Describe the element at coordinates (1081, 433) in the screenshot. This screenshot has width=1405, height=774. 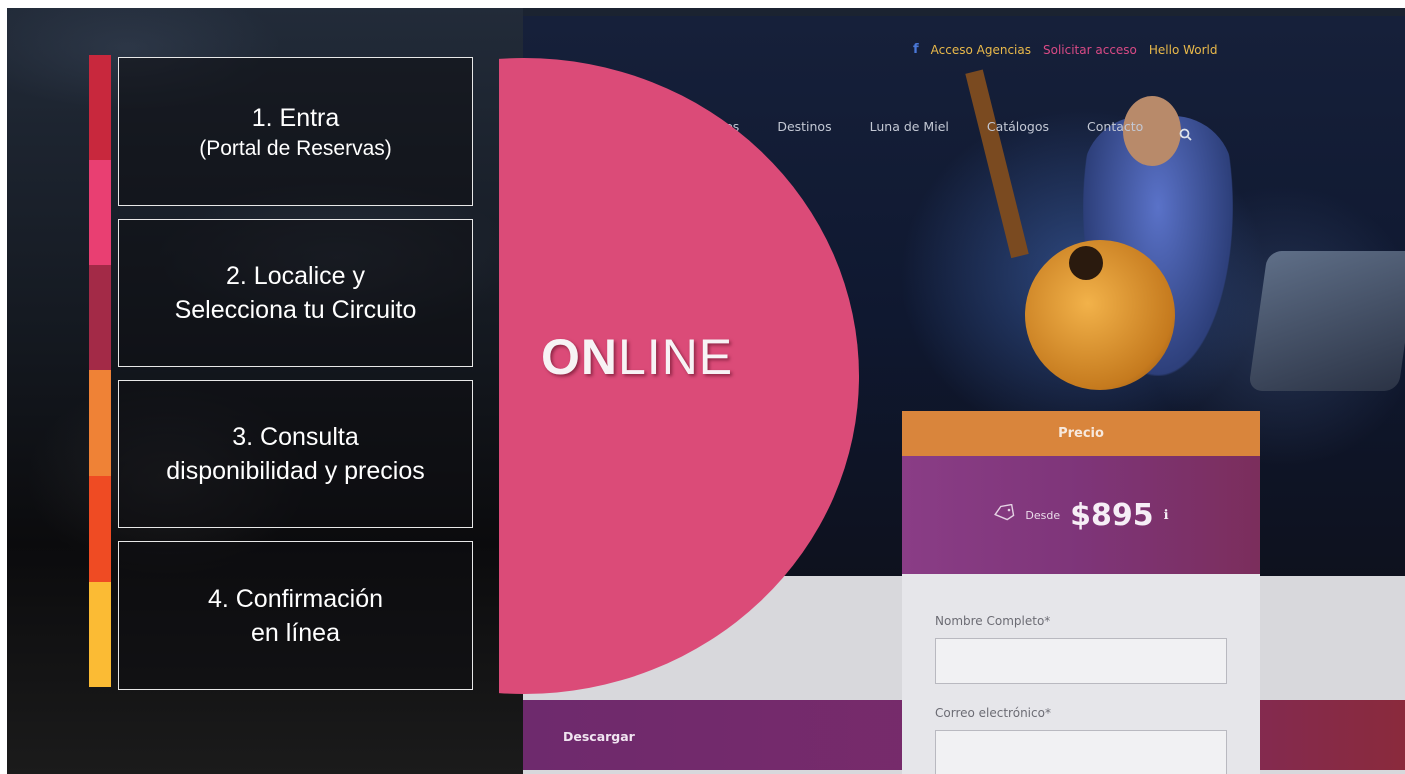
I see `price-header: Precio` at that location.